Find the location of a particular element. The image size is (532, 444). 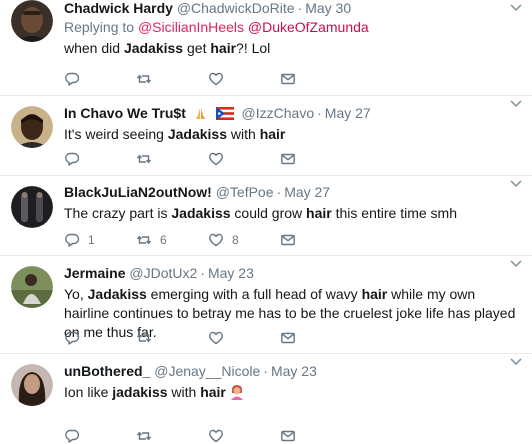

username: @IzzChavo is located at coordinates (278, 113).